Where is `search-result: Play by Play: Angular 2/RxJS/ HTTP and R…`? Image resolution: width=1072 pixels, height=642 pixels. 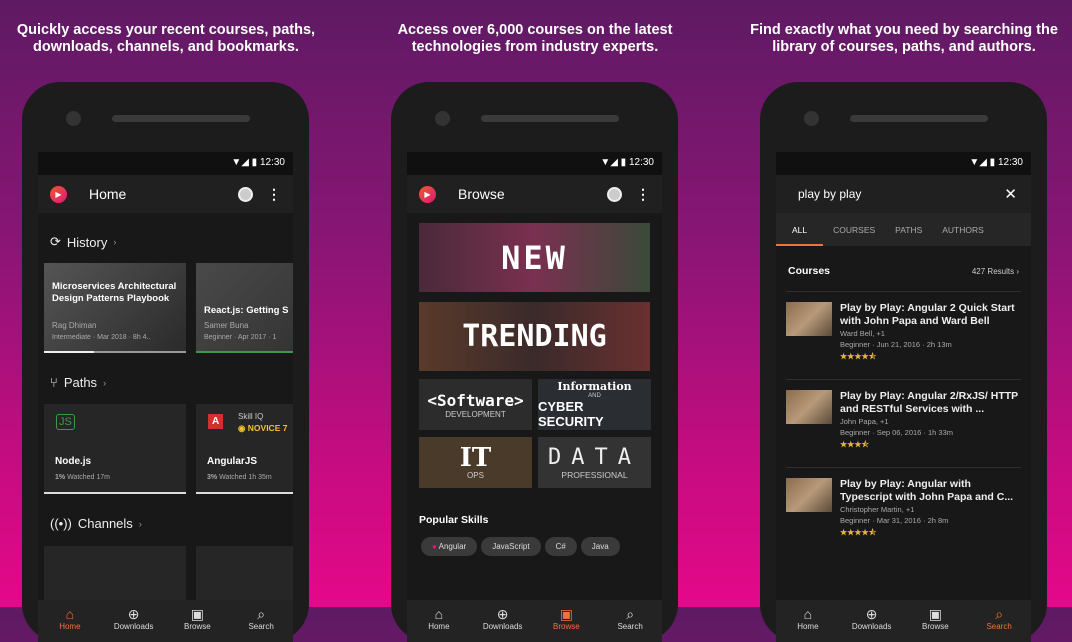 search-result: Play by Play: Angular 2/RxJS/ HTTP and R… is located at coordinates (903, 422).